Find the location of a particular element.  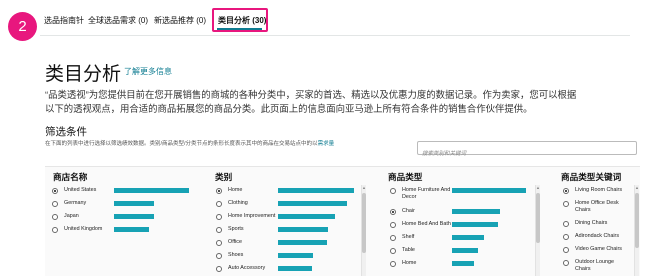

product-type-scrollbar: ▲ is located at coordinates (537, 230).